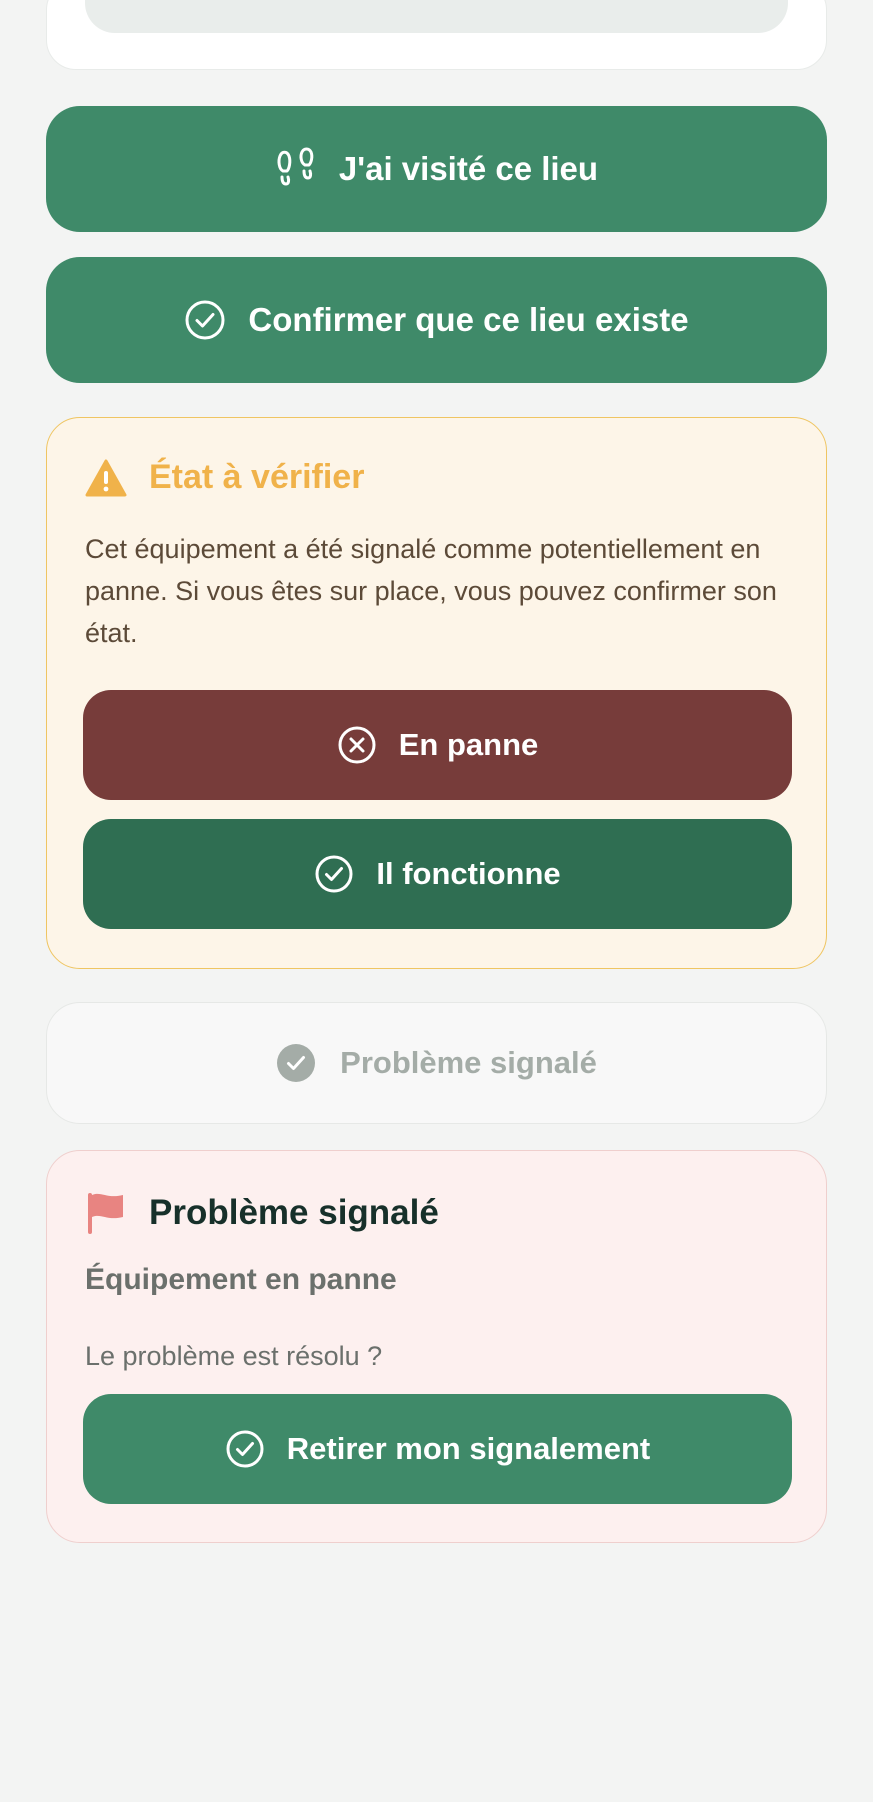 The width and height of the screenshot is (873, 1802). I want to click on confirm-exists-label: Confirmer que ce lieu existe, so click(468, 319).